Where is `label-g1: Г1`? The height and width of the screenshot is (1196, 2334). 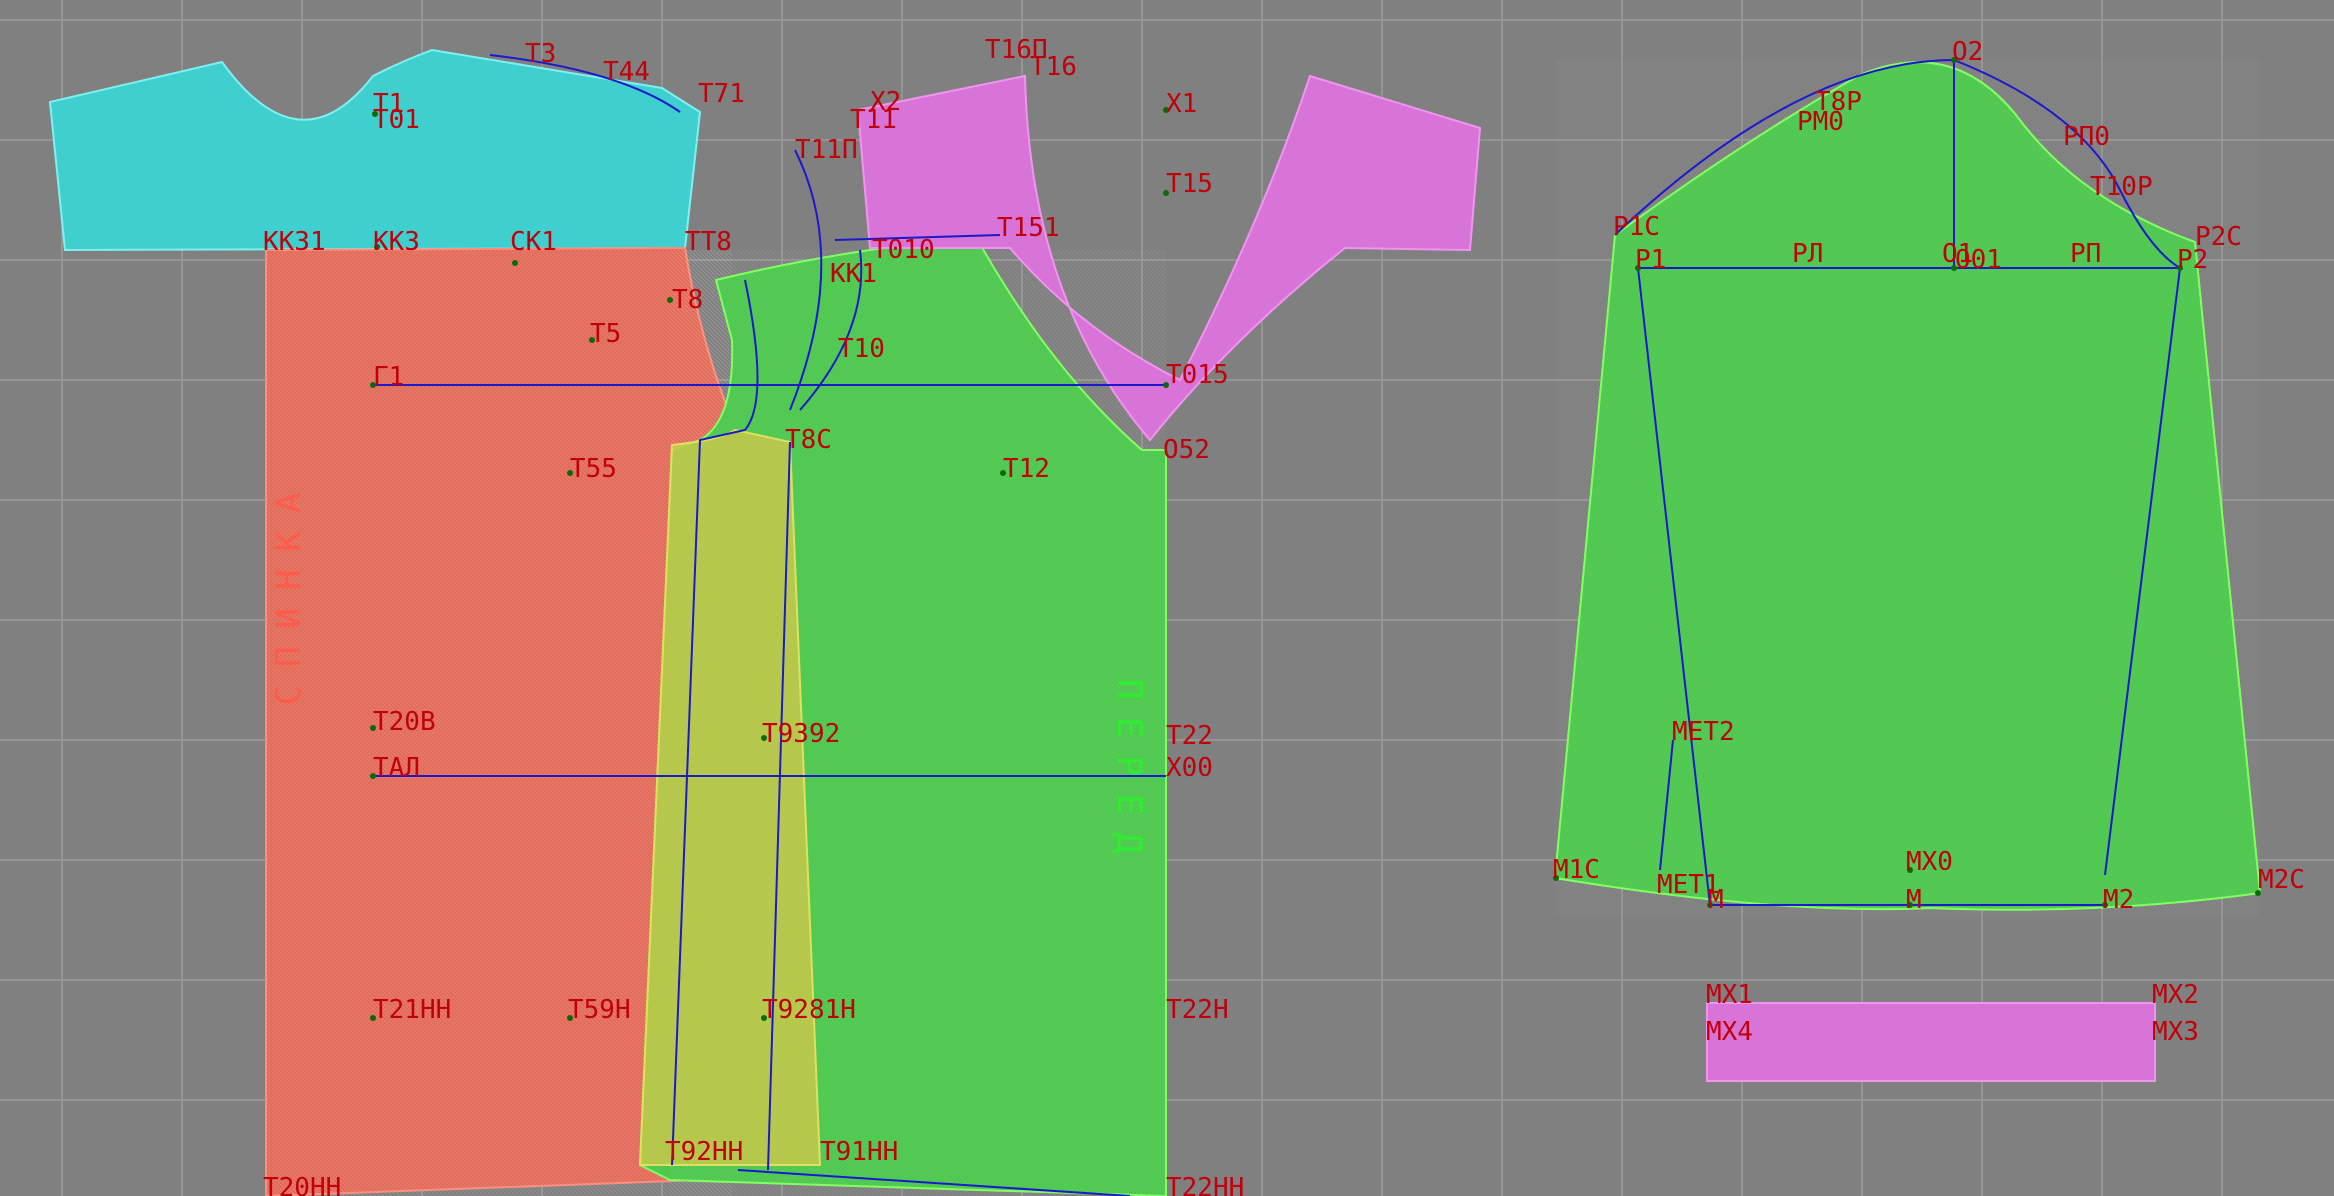
label-g1: Г1 is located at coordinates (388, 377).